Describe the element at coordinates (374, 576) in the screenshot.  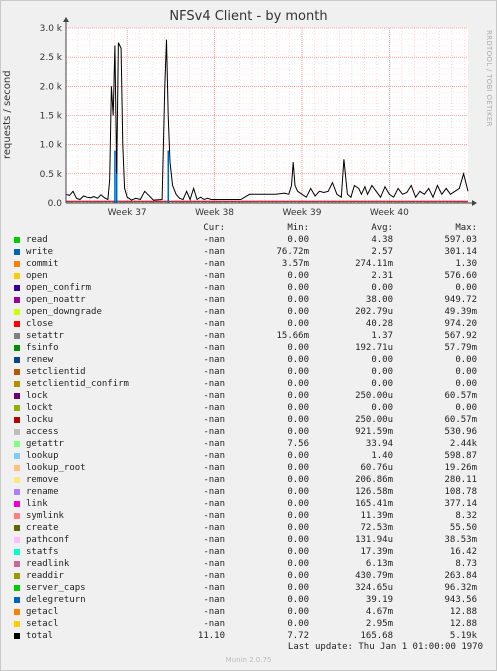
I see `legend-avg: 430.79m` at that location.